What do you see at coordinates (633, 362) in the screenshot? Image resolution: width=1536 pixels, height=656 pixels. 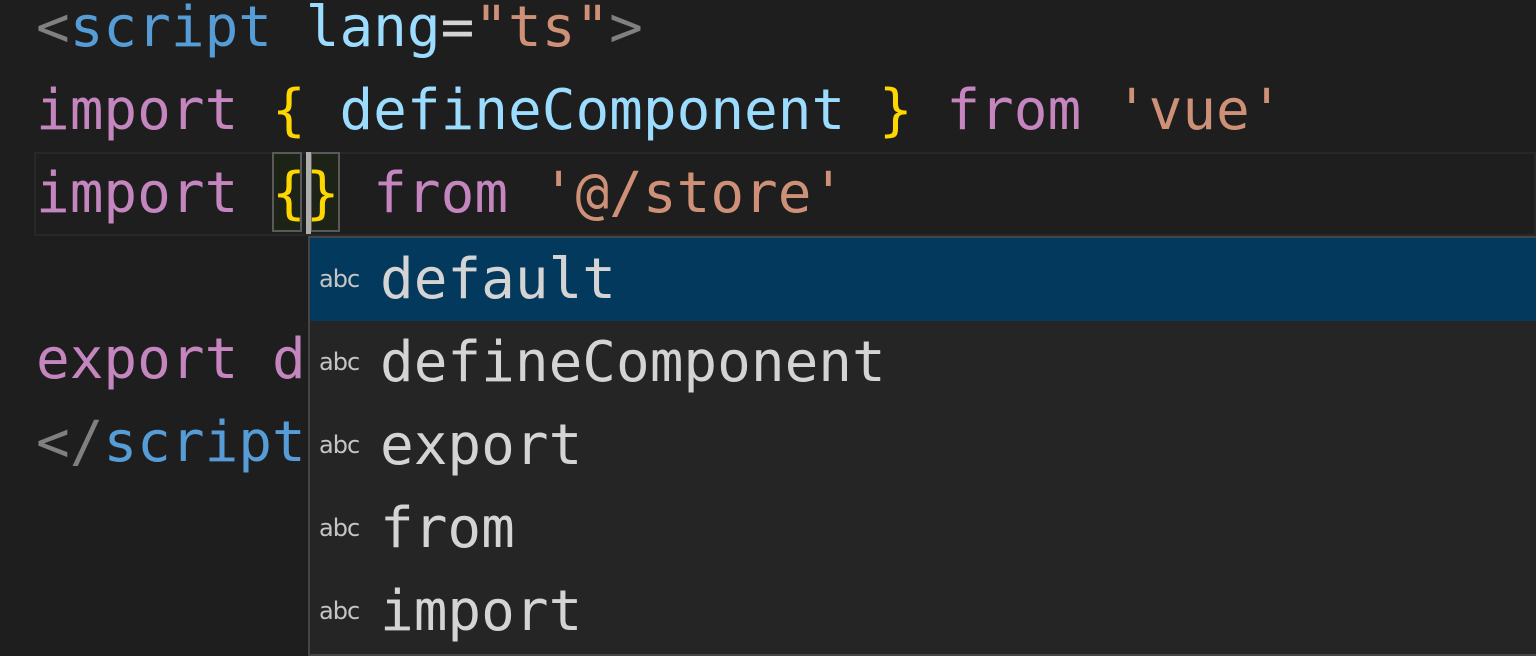 I see `suggest-label: defineComponent` at bounding box center [633, 362].